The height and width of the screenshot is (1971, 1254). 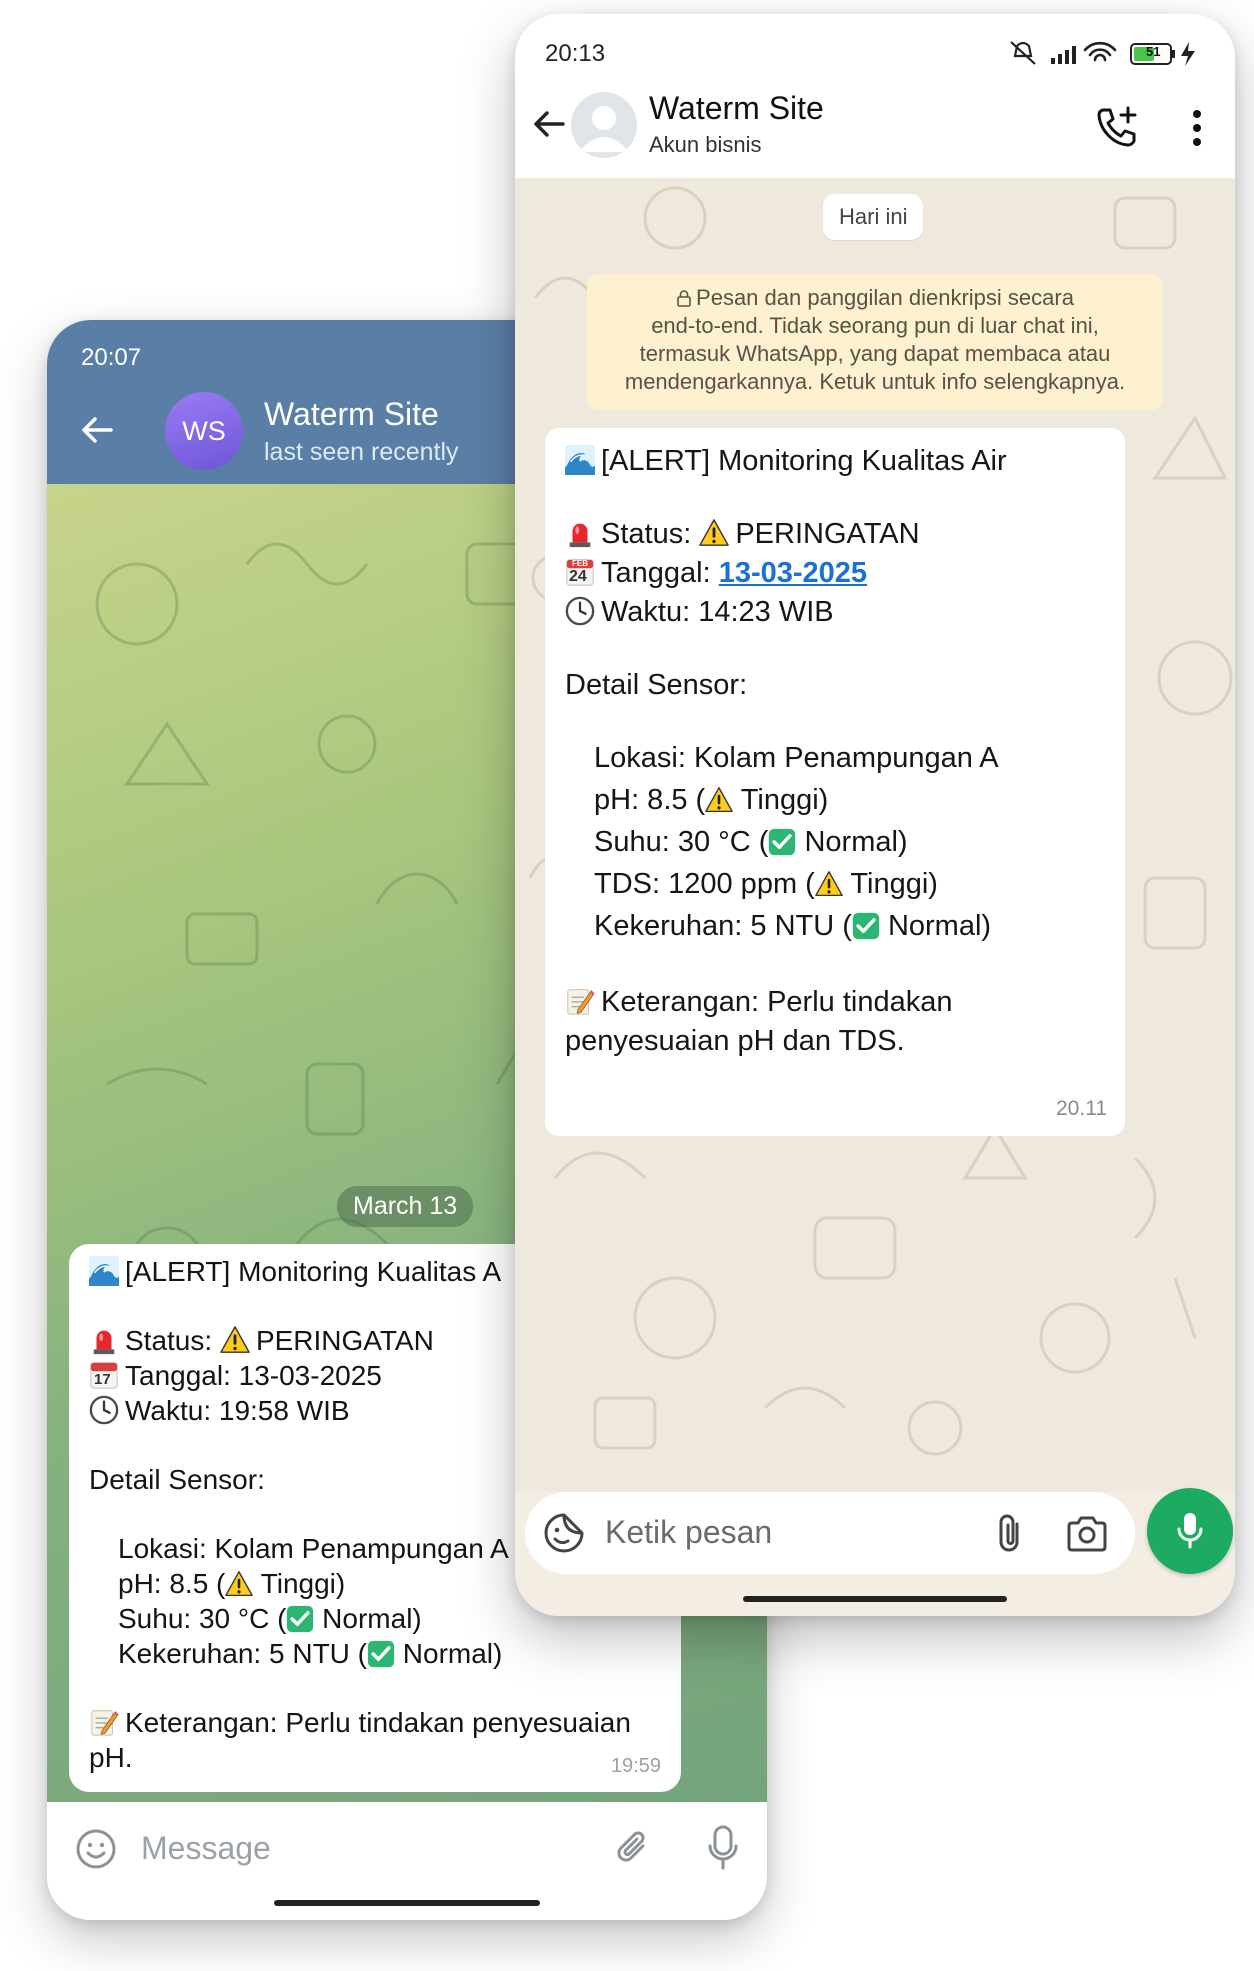 What do you see at coordinates (206, 1848) in the screenshot?
I see `message-input: Message` at bounding box center [206, 1848].